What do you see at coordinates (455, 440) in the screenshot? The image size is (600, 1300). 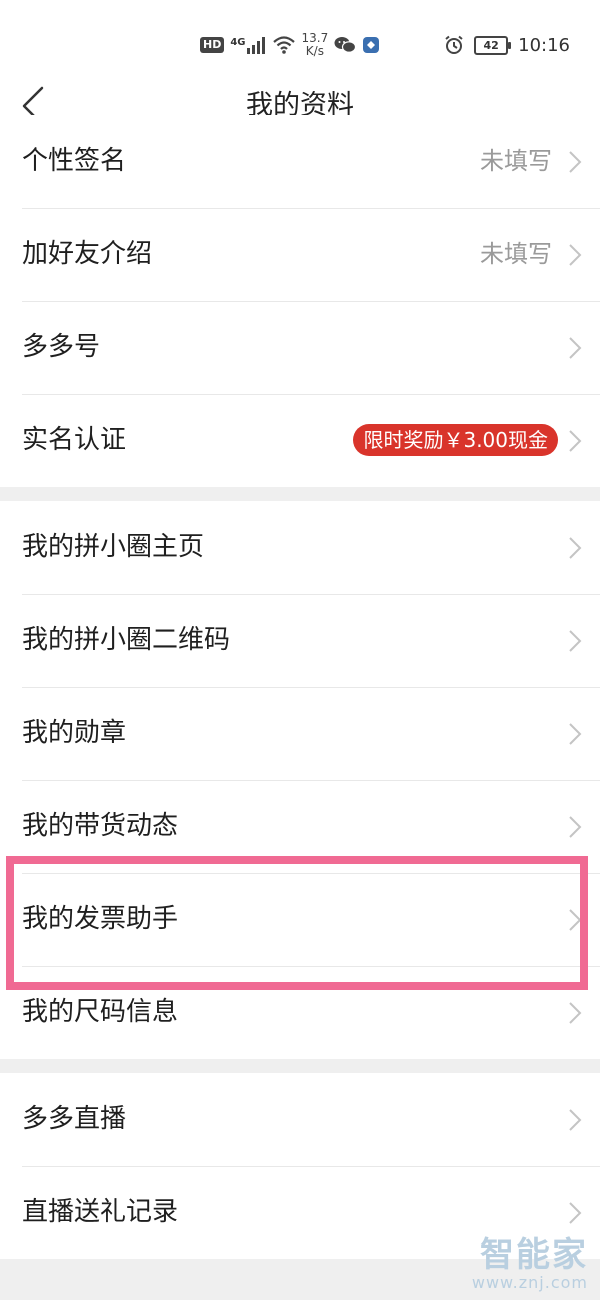 I see `reward-badge: 限时奖励￥3.00现金` at bounding box center [455, 440].